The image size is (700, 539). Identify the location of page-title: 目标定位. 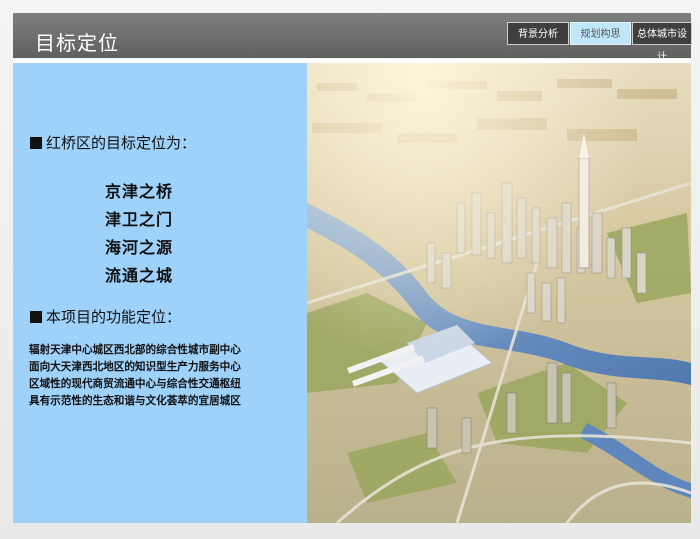
(77, 43).